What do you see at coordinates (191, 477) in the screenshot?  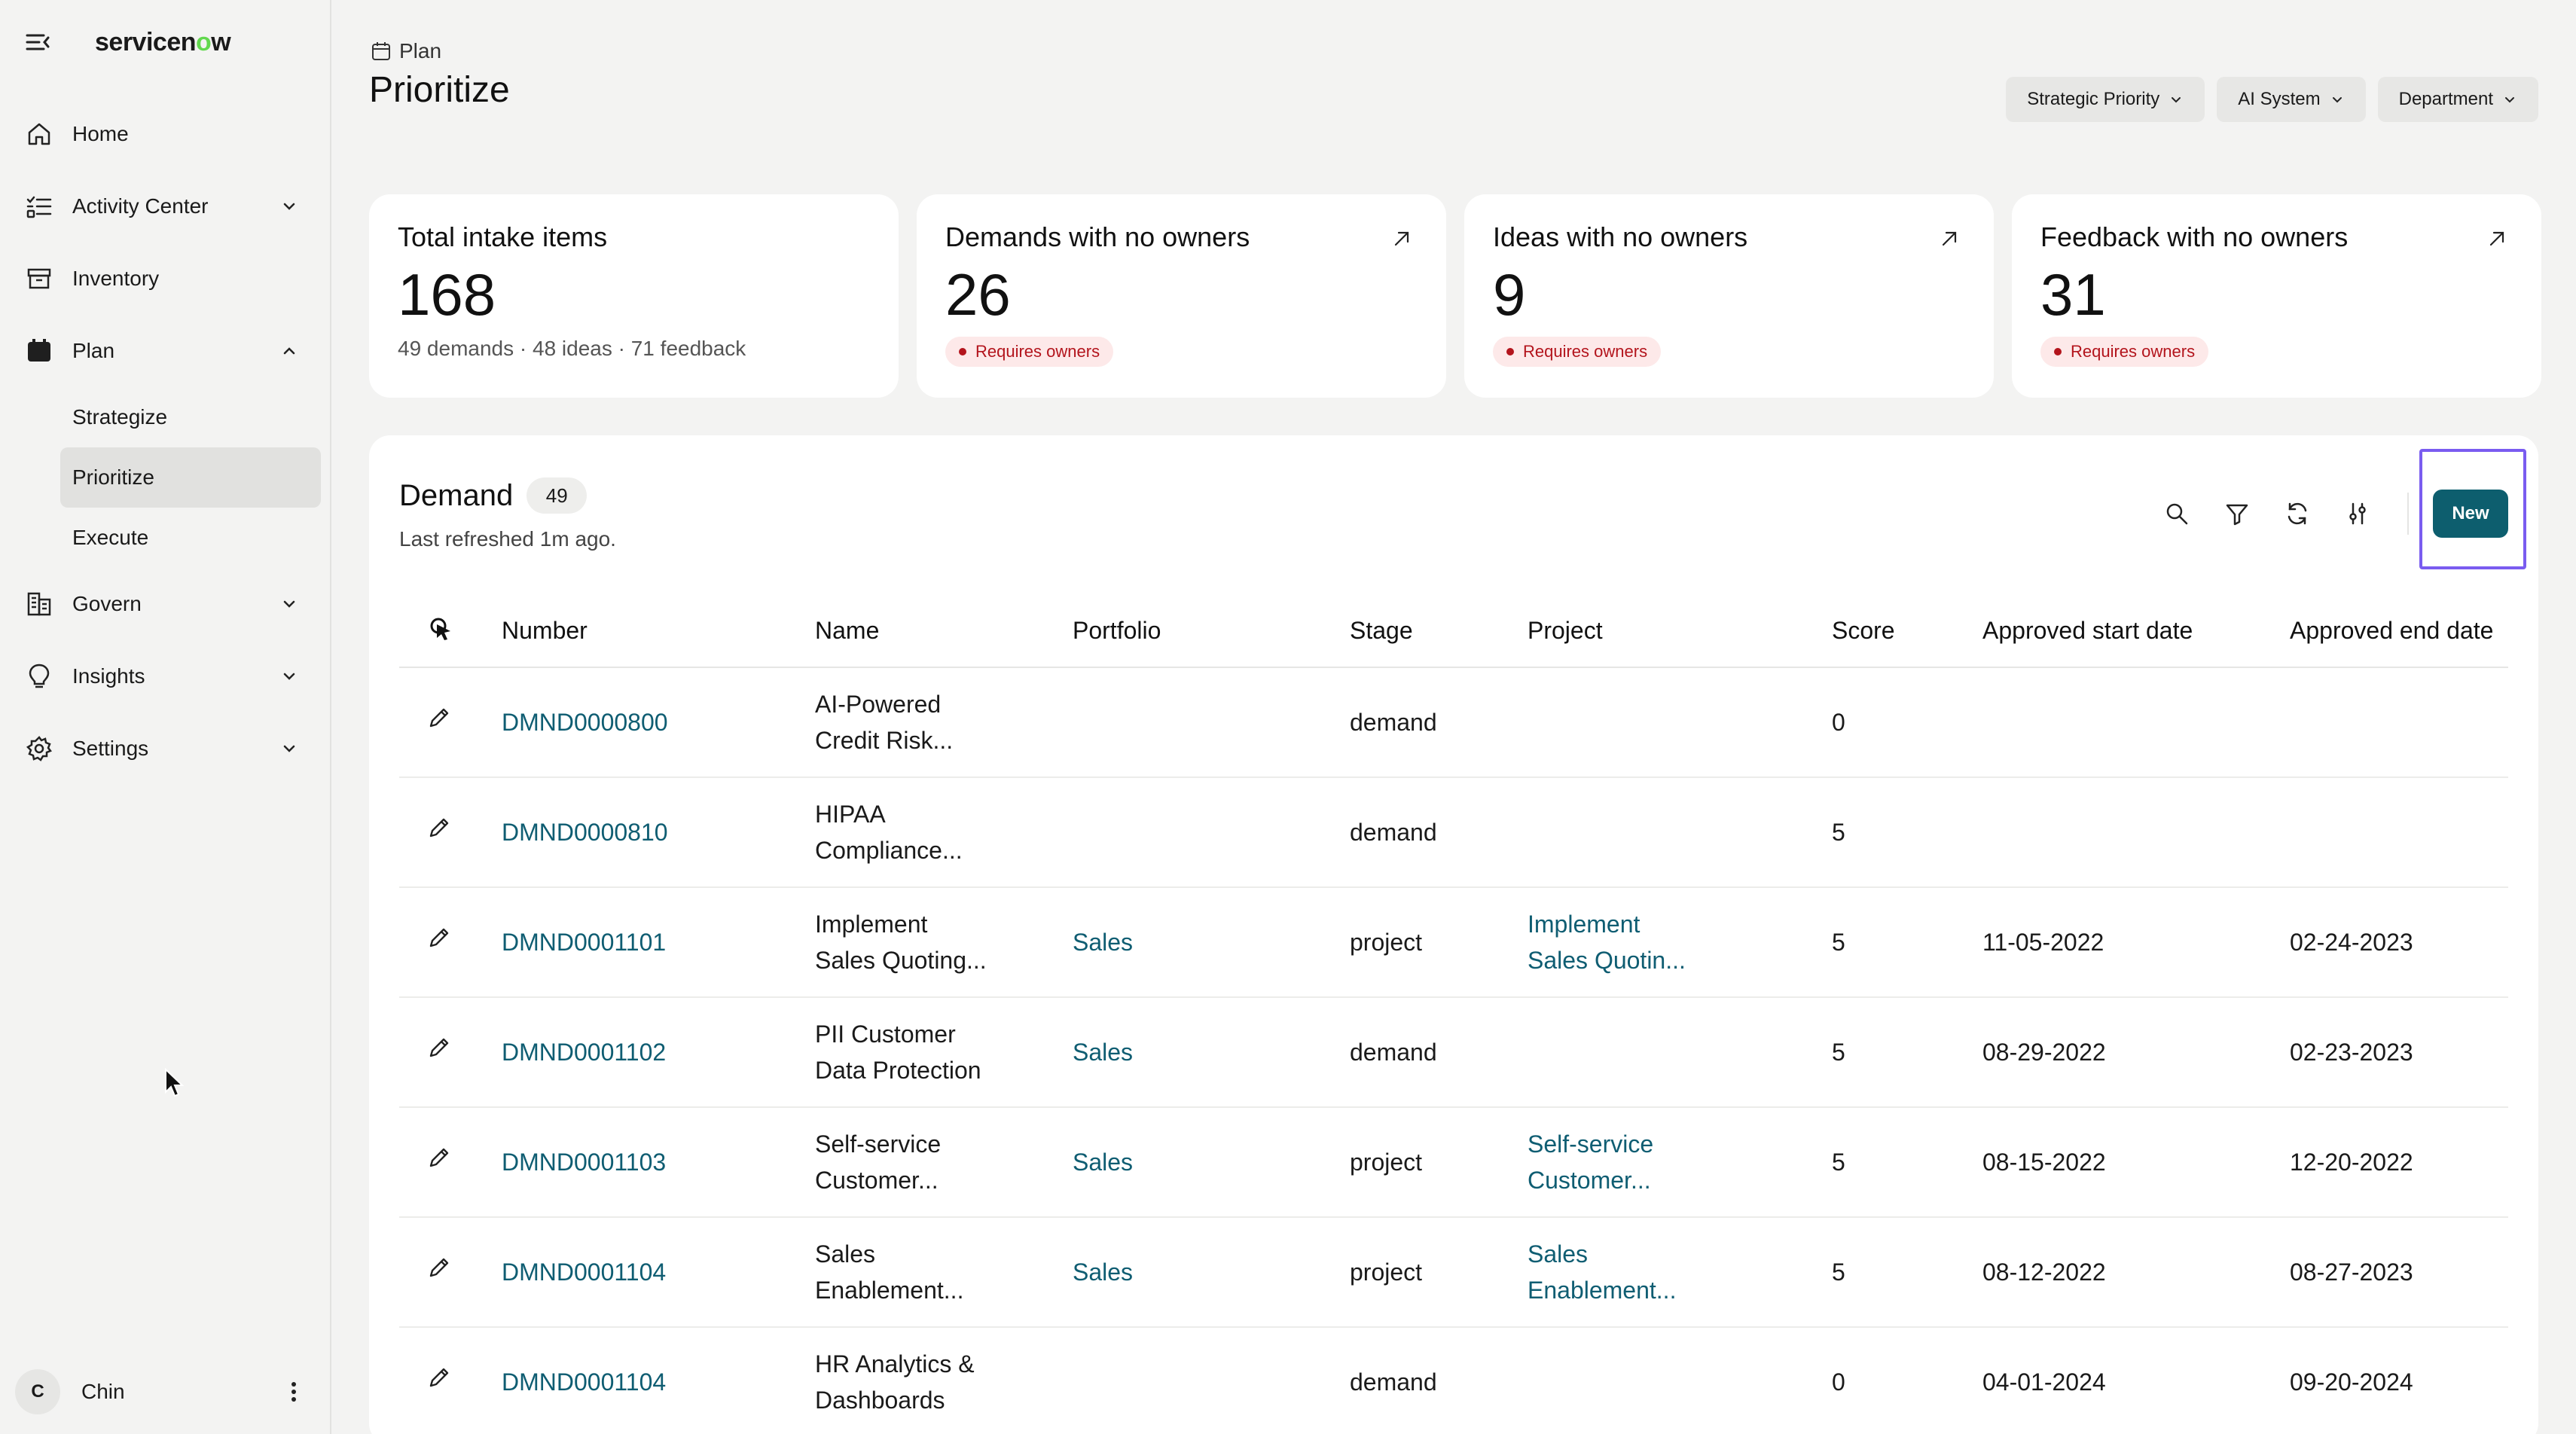 I see `sidebar-subitem-prioritize: Prioritize` at bounding box center [191, 477].